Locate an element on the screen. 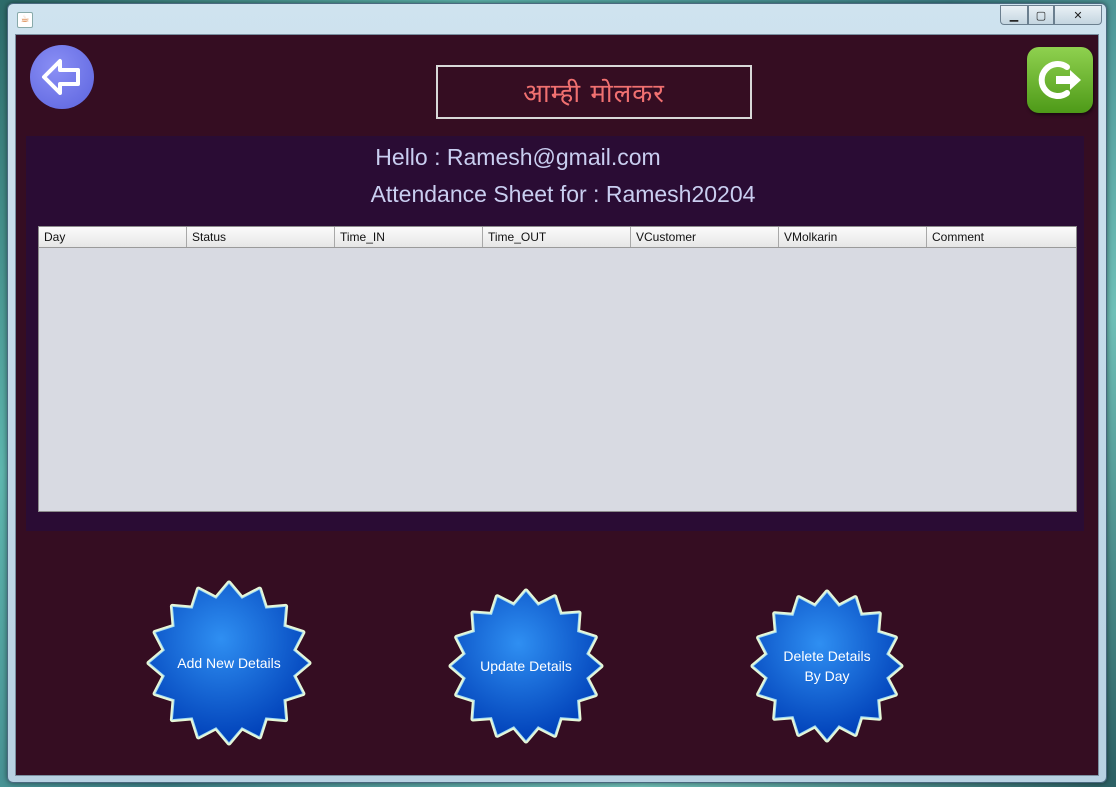 This screenshot has width=1116, height=787. back-button is located at coordinates (62, 77).